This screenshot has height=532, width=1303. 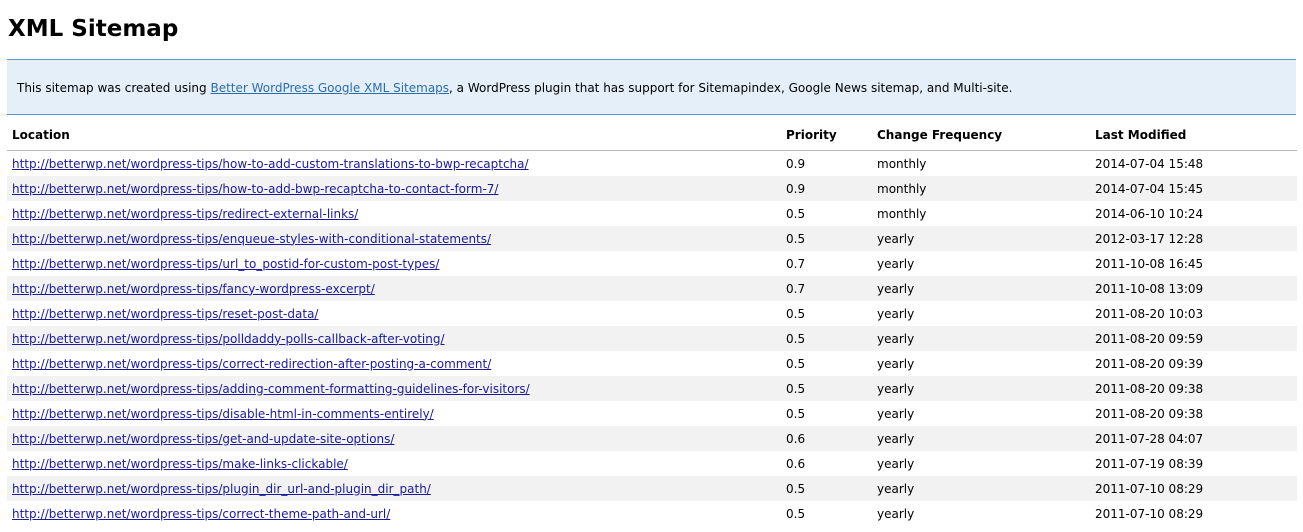 What do you see at coordinates (1149, 263) in the screenshot?
I see `cell-last-modified: 2011-10-08 16:45` at bounding box center [1149, 263].